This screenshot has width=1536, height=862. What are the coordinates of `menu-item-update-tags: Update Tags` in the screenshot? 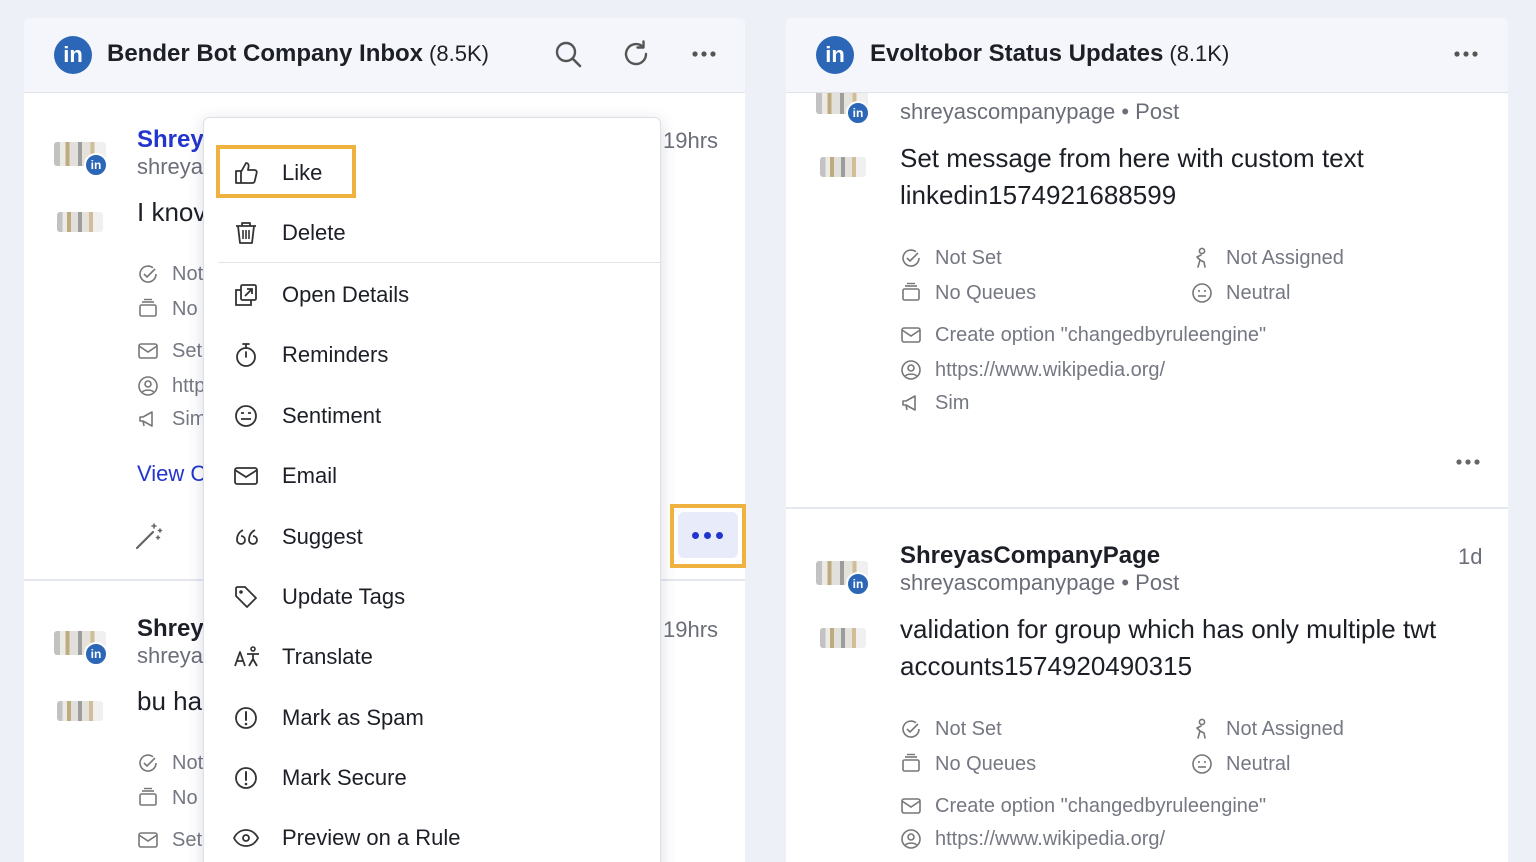 It's located at (432, 597).